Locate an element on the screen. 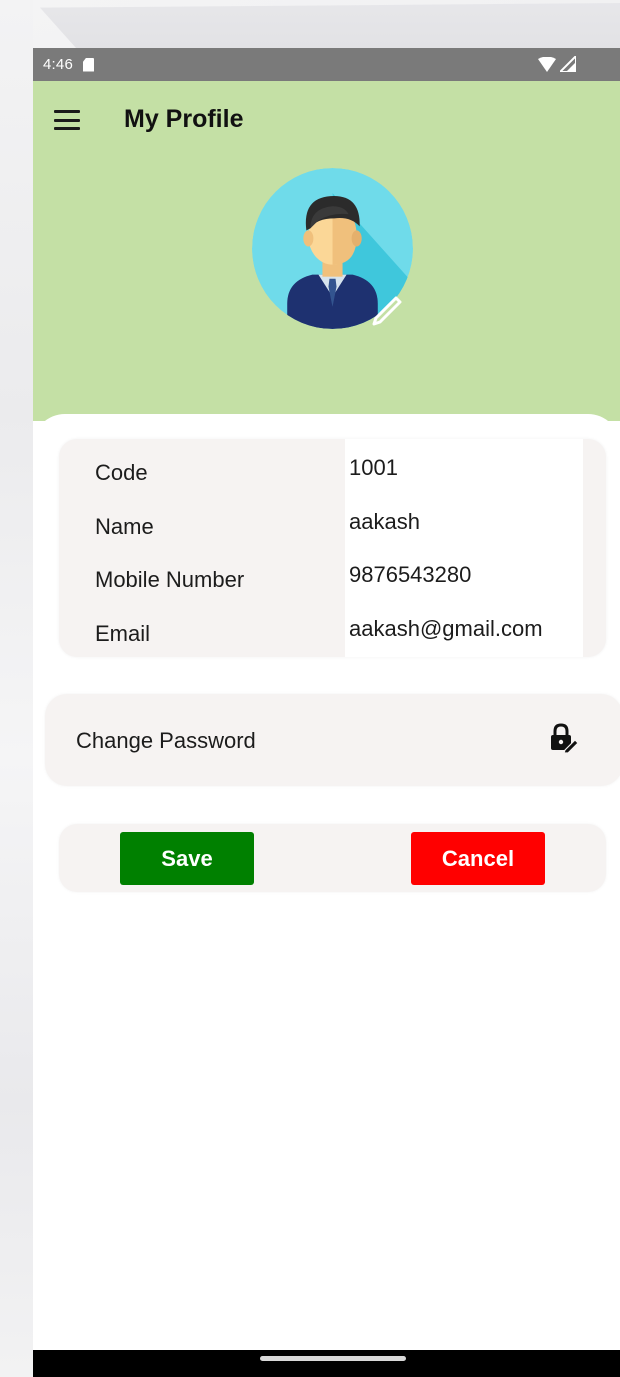 Image resolution: width=620 pixels, height=1377 pixels. email-label: Email is located at coordinates (123, 633).